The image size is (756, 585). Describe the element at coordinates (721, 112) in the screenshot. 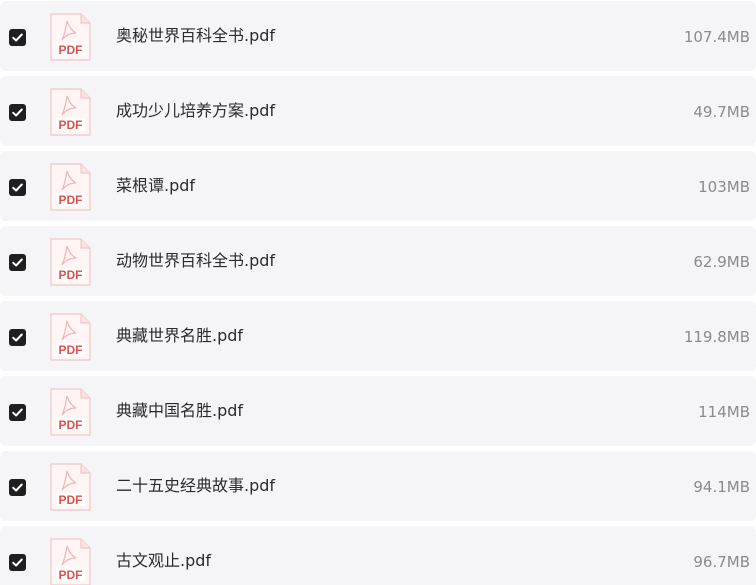

I see `file-size: 49.7MB` at that location.